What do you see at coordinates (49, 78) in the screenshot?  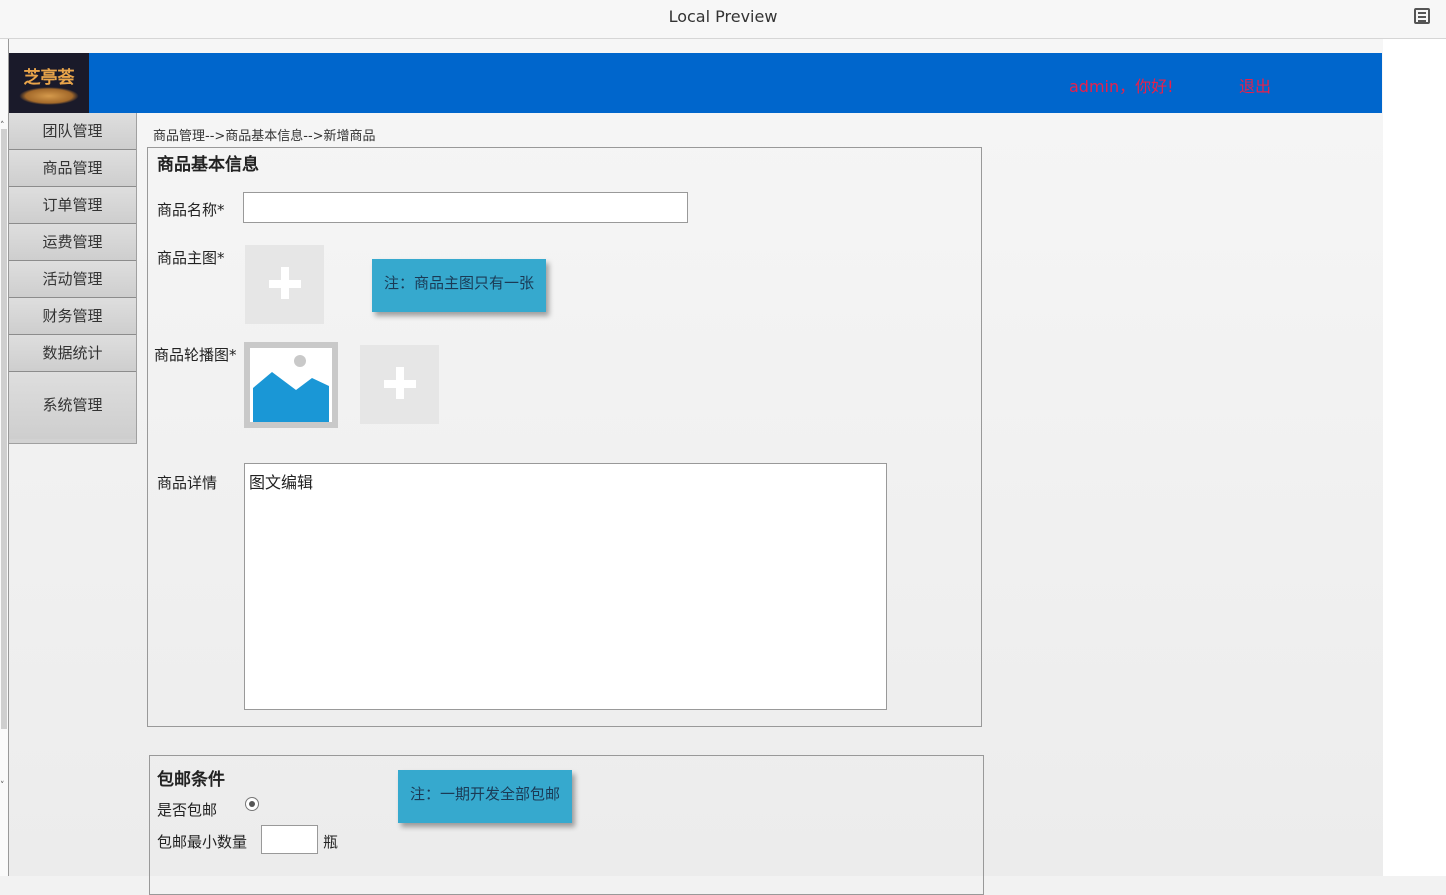 I see `logo-text: 芝亭荟` at bounding box center [49, 78].